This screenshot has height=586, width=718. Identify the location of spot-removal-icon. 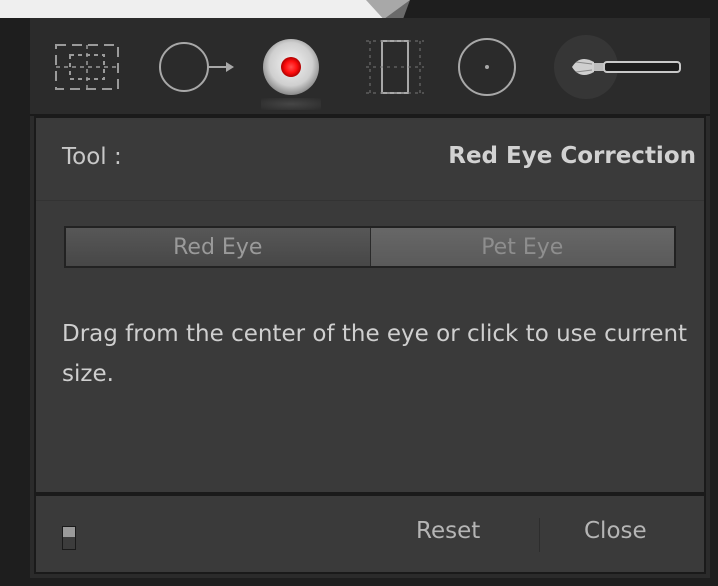
(199, 67).